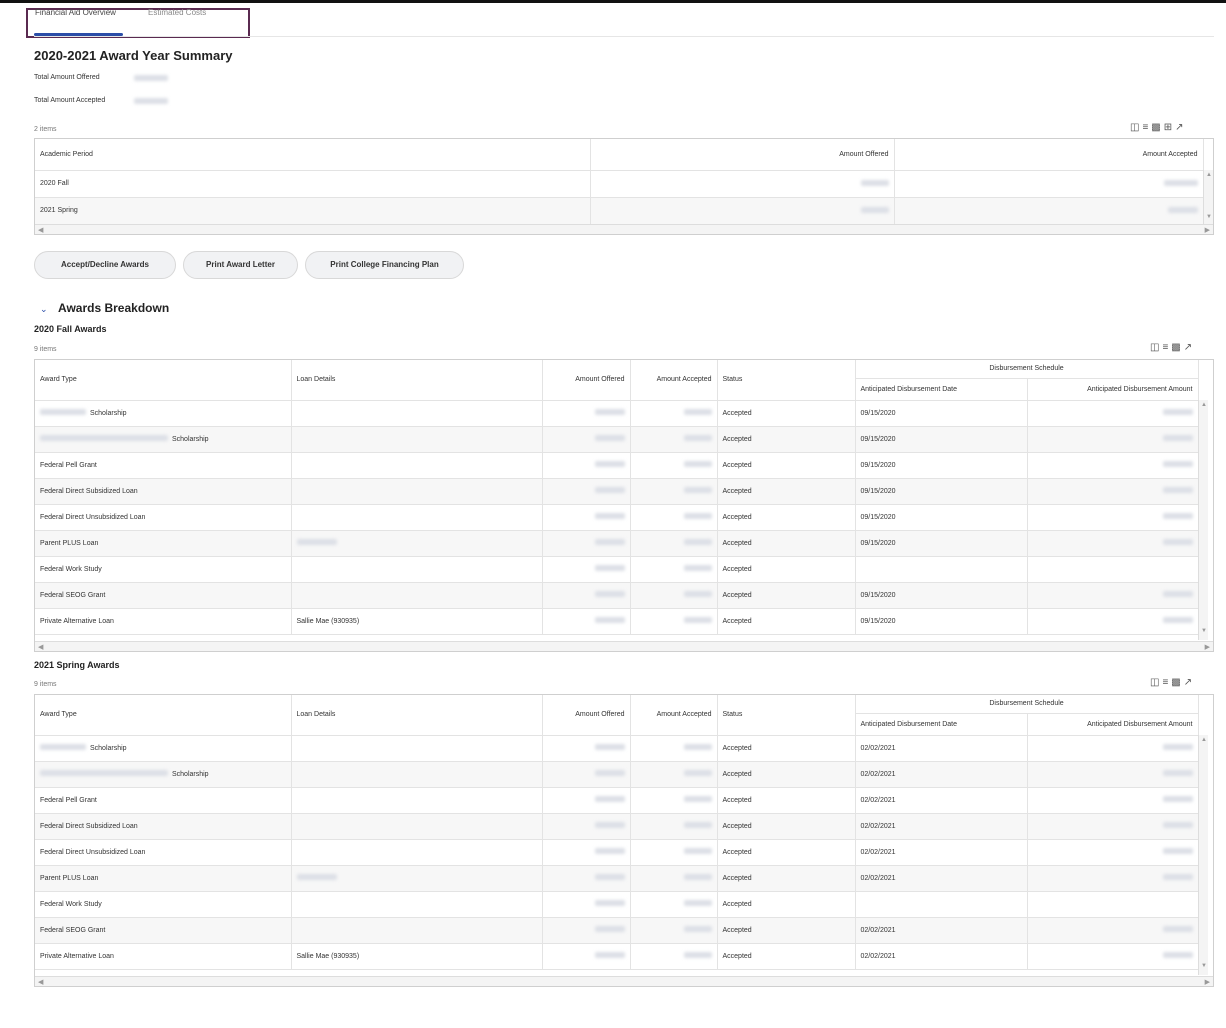 This screenshot has height=1028, width=1226. What do you see at coordinates (151, 101) in the screenshot?
I see `total-accepted-value` at bounding box center [151, 101].